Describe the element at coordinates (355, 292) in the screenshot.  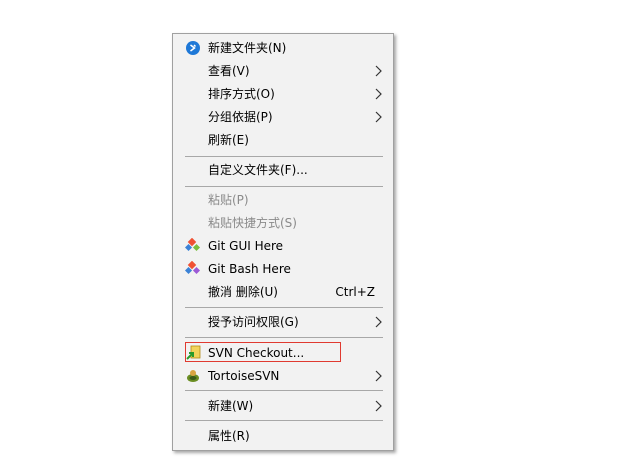
I see `menu-item-shortcut: Ctrl+Z` at that location.